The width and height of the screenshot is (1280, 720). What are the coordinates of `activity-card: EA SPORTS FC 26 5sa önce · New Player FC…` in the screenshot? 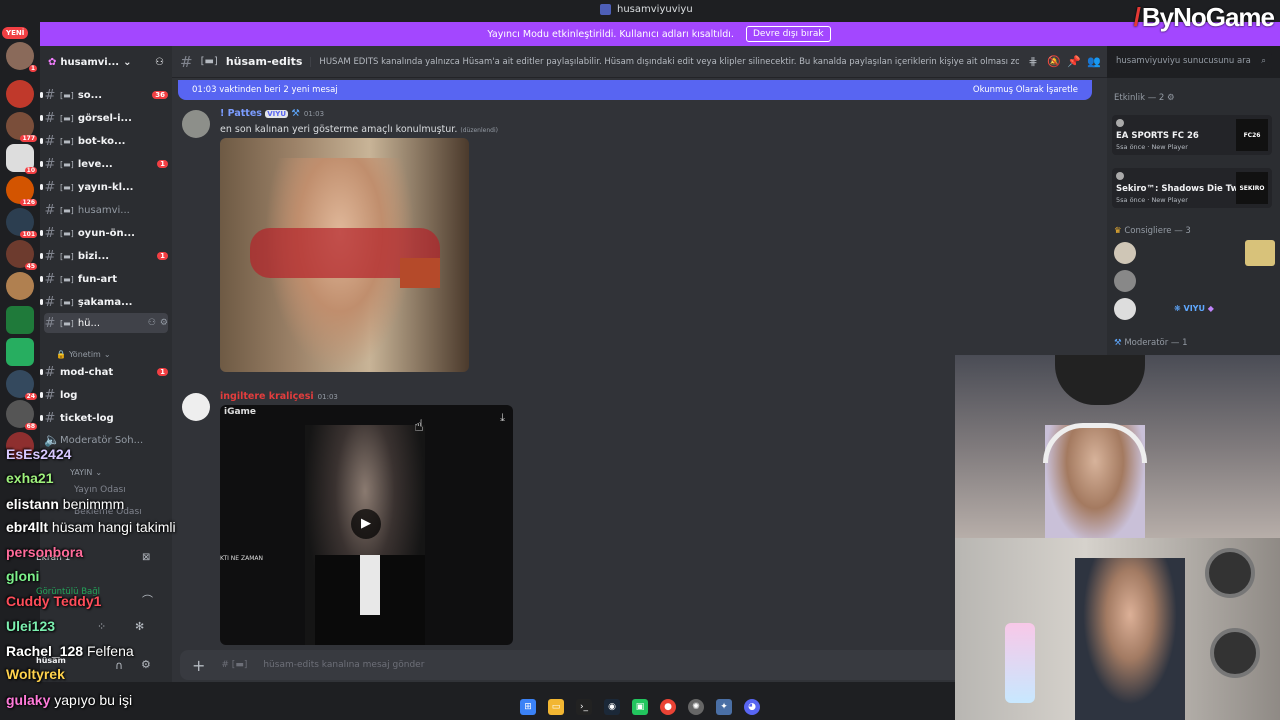 It's located at (1192, 135).